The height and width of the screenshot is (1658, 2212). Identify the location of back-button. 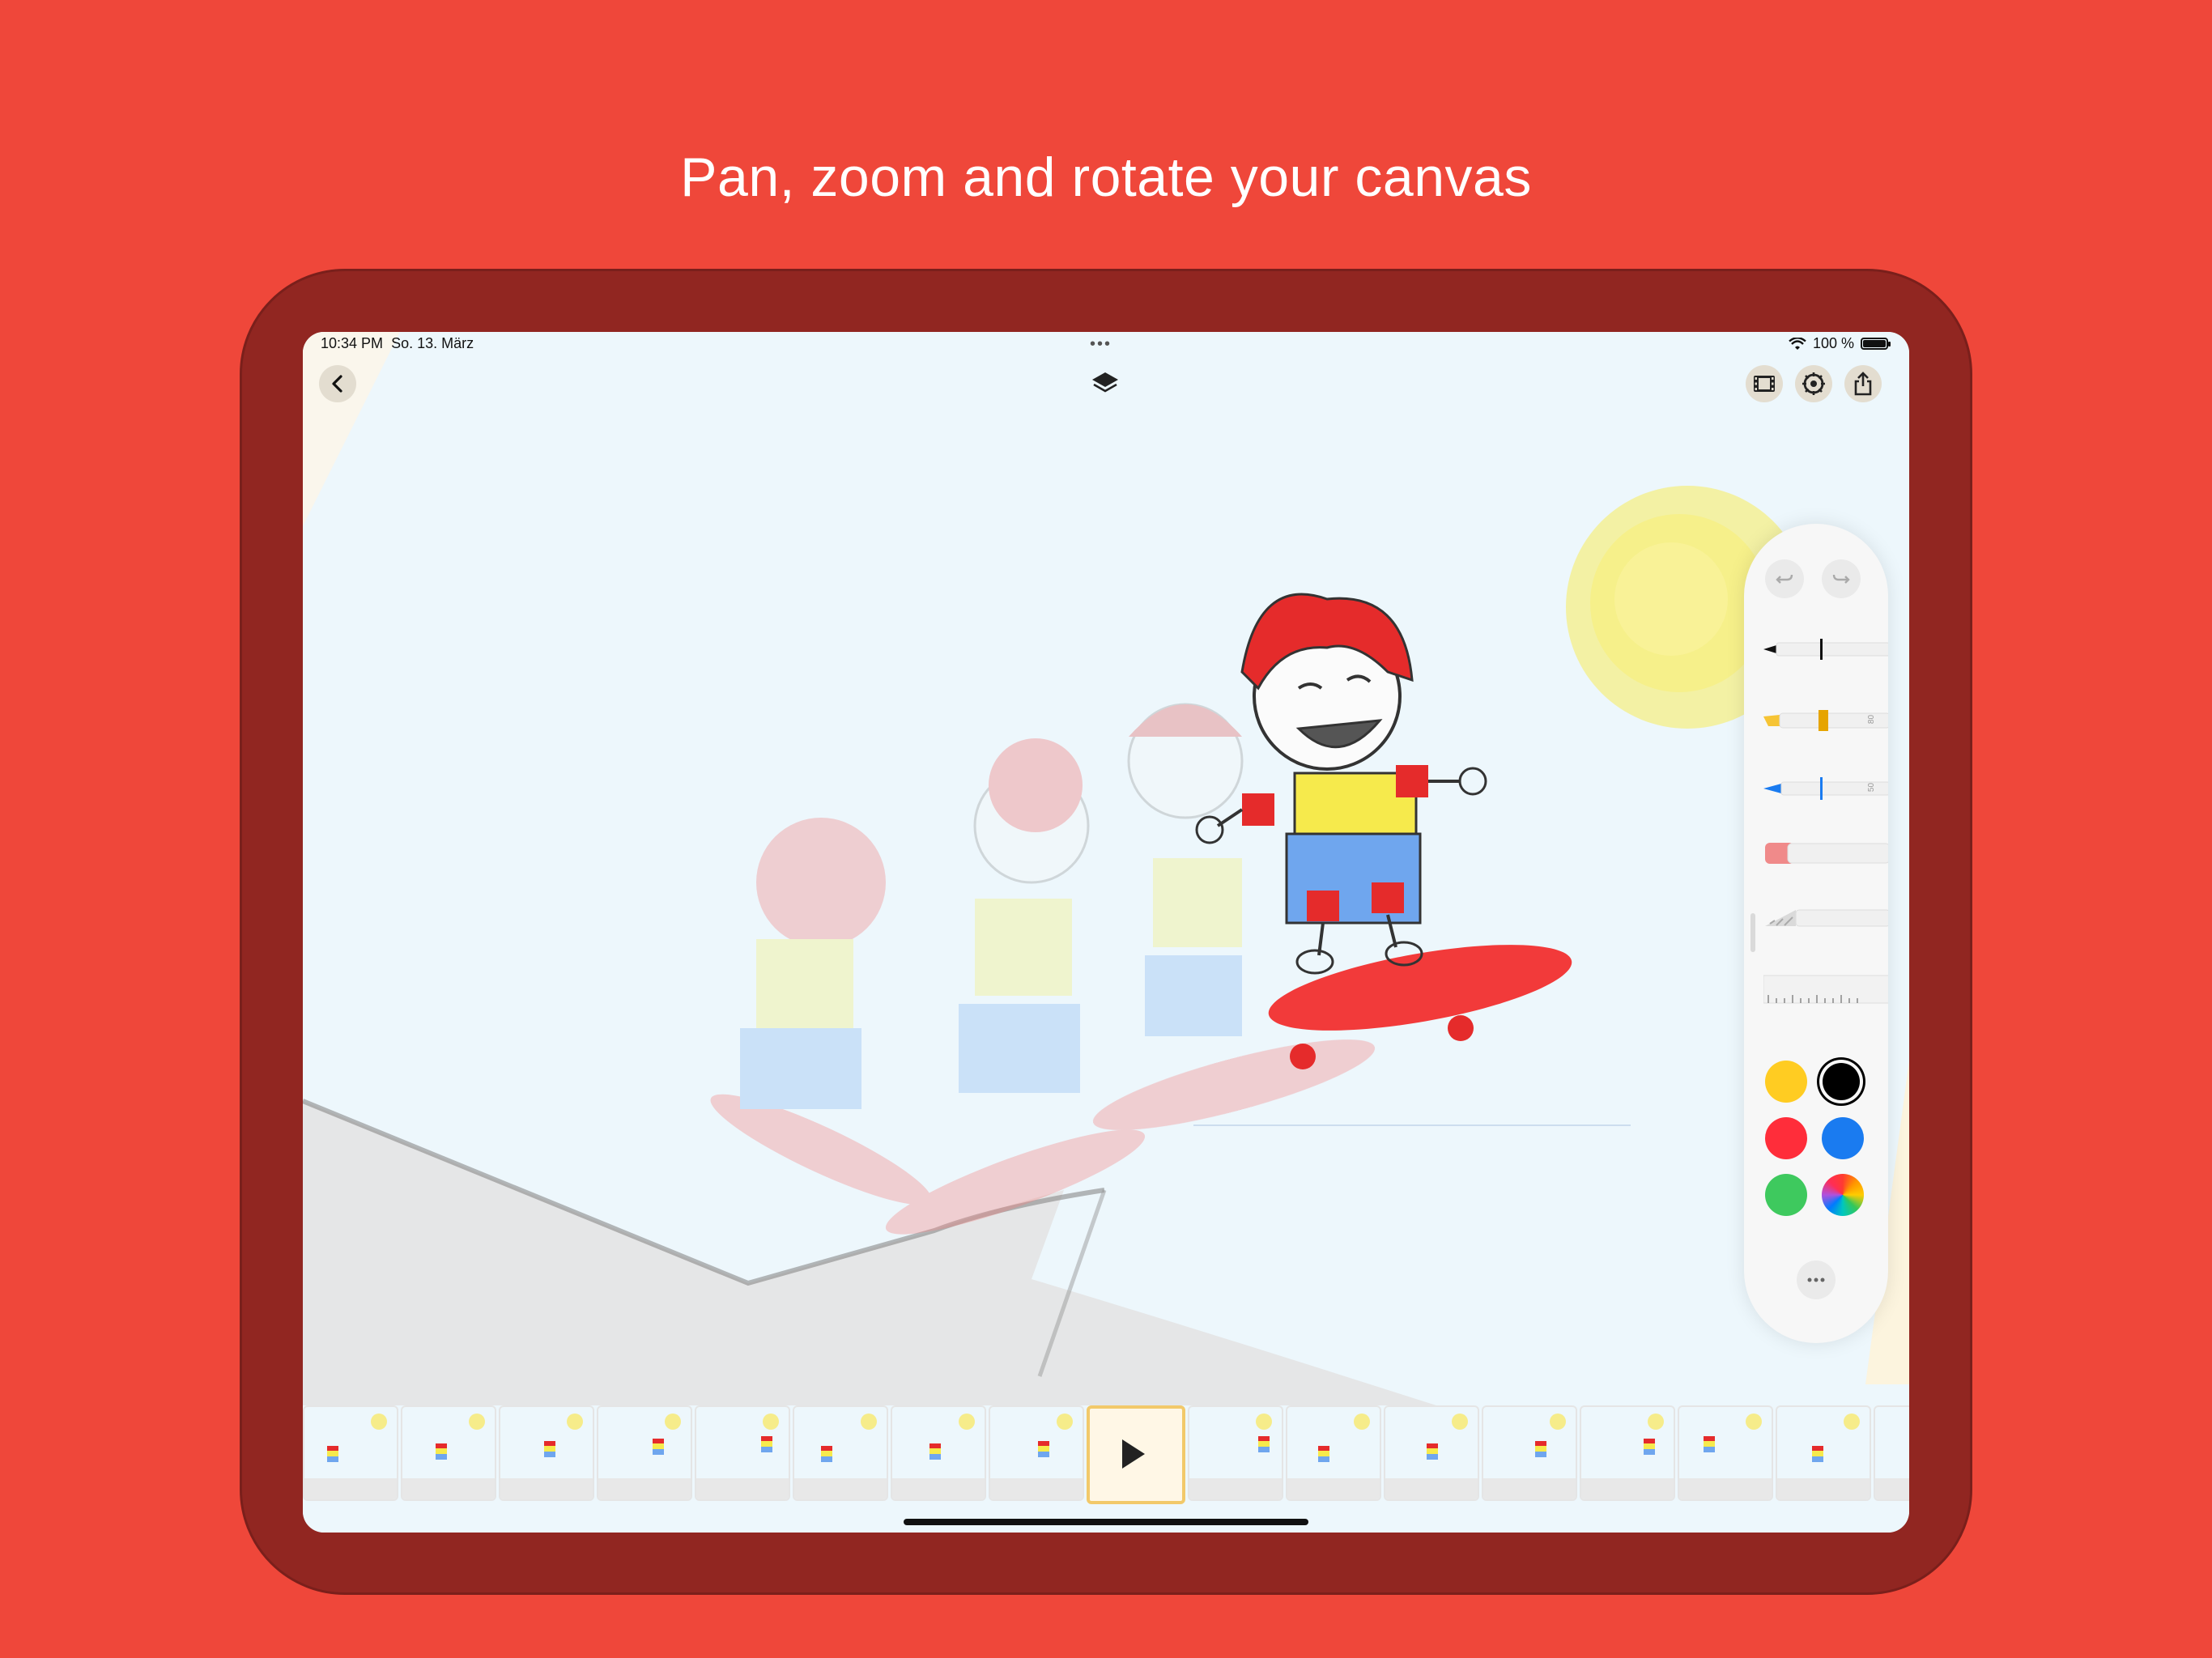
(337, 383).